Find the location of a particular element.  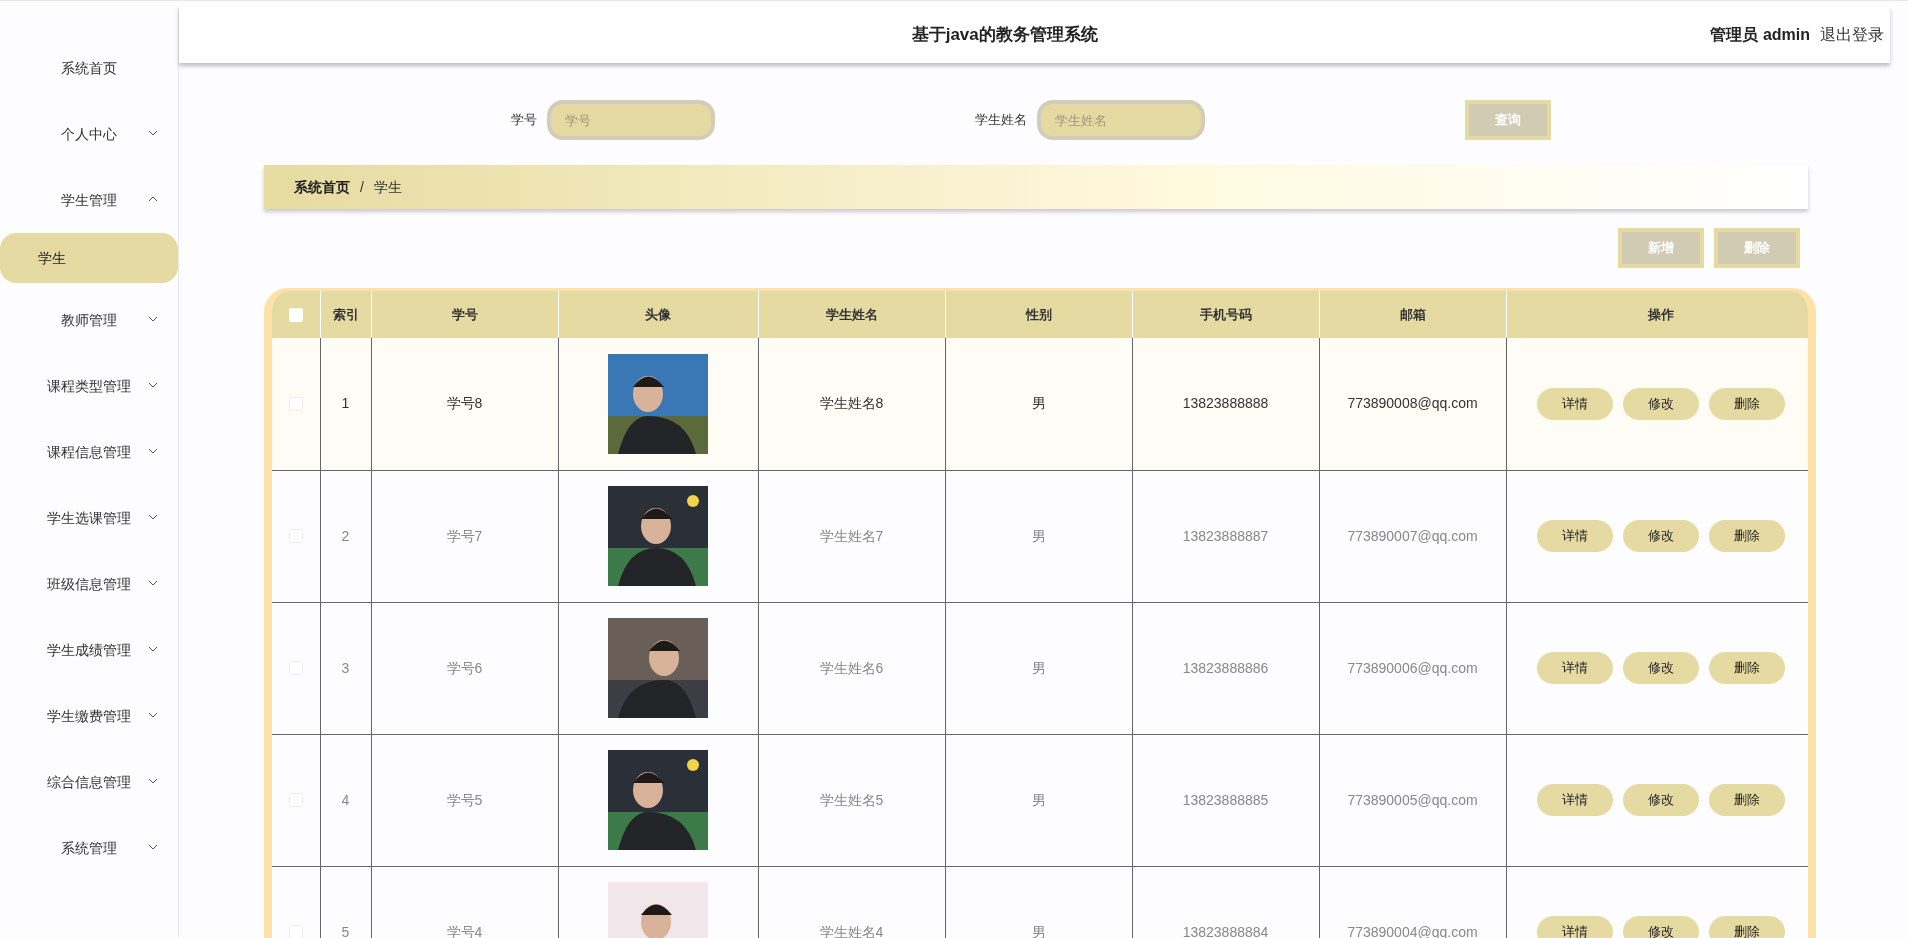

table-cell: 3 is located at coordinates (345, 667).